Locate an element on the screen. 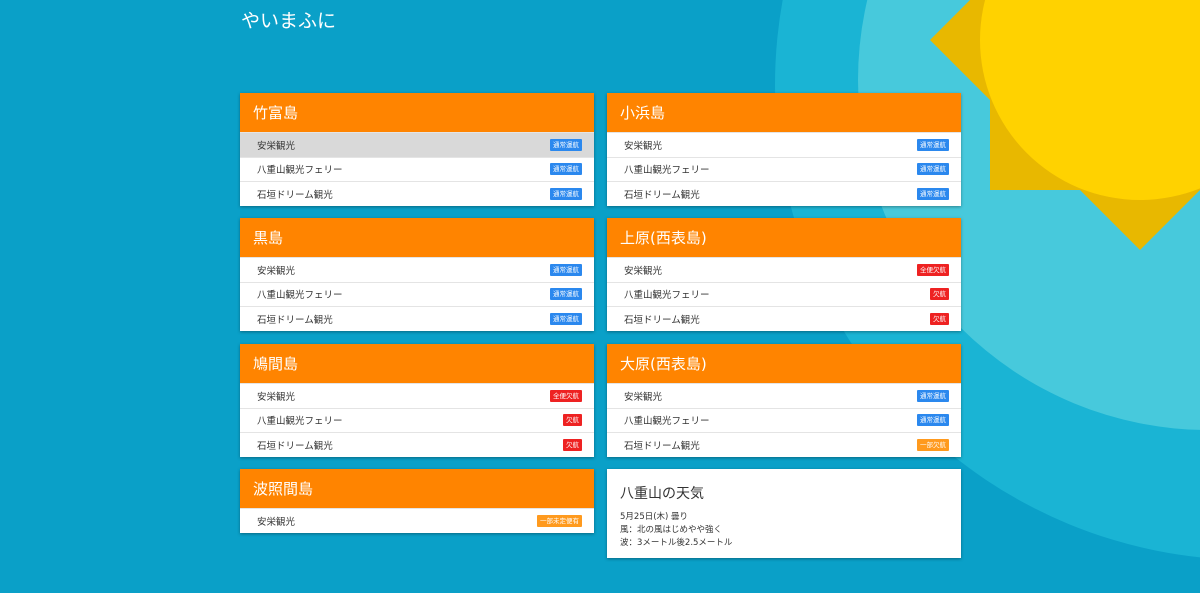  island-name: 大原(西表島) is located at coordinates (784, 363).